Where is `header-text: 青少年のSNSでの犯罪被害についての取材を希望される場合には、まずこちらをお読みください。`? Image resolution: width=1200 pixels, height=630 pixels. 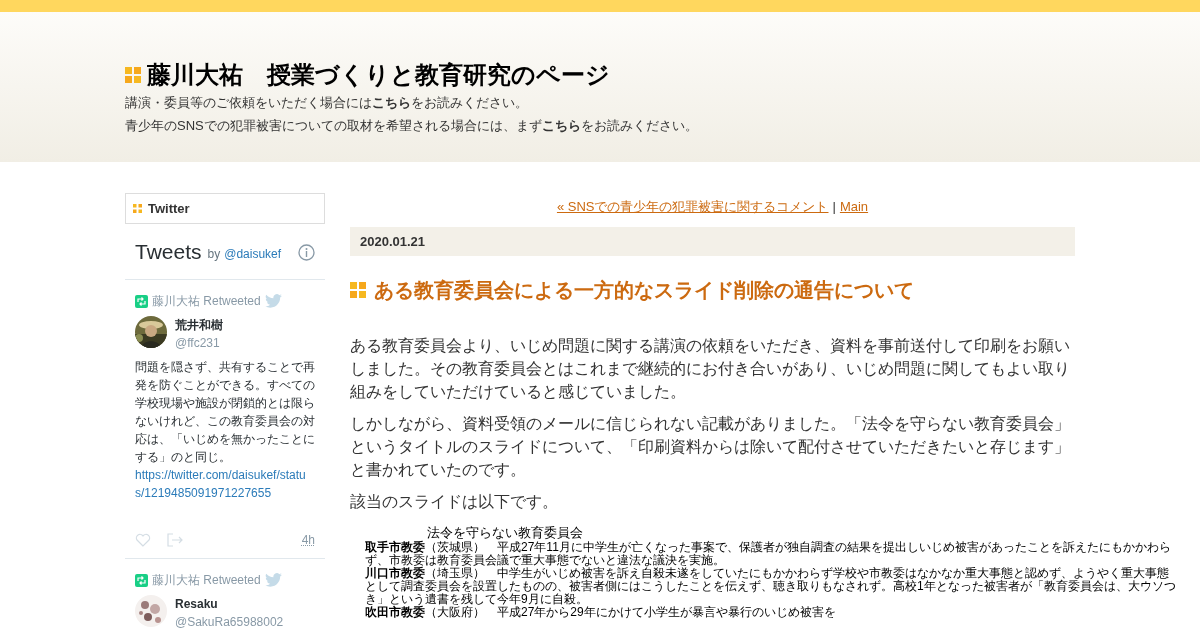
header-text: 青少年のSNSでの犯罪被害についての取材を希望される場合には、まずこちらをお読みください。 is located at coordinates (412, 126).